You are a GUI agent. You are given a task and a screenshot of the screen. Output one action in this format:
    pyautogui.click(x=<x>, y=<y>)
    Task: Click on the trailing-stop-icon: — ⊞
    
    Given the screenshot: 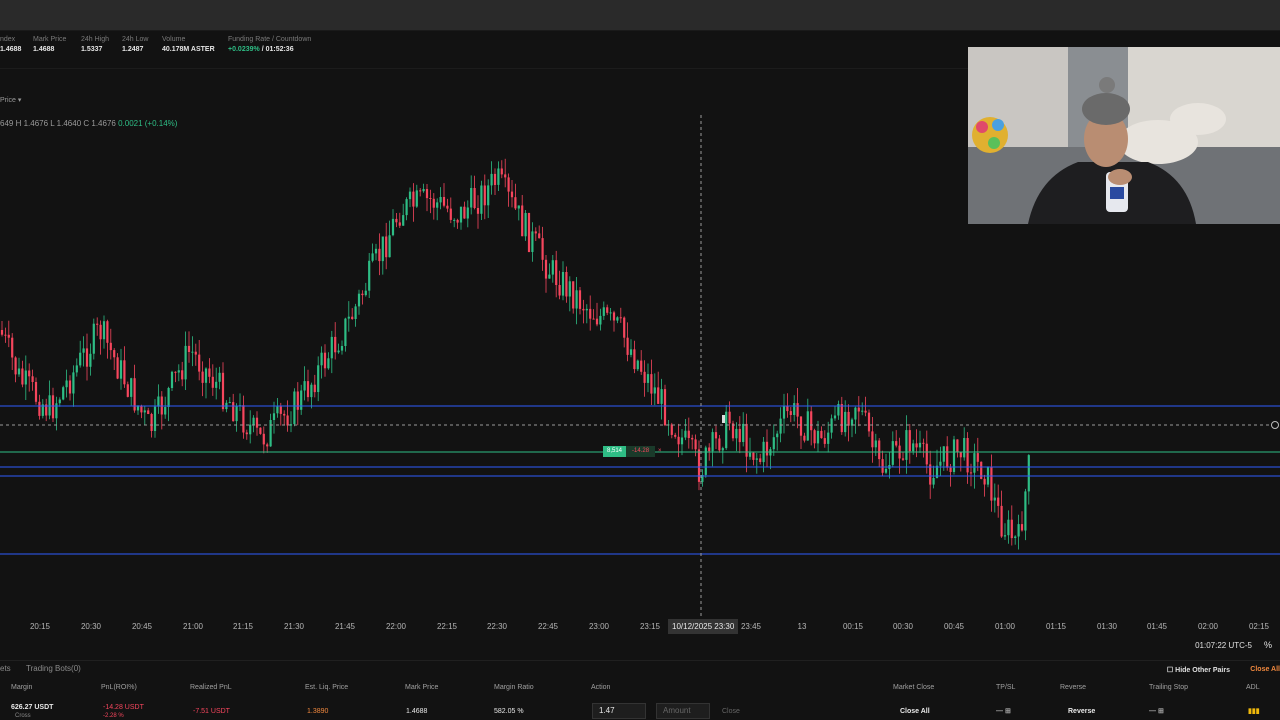 What is the action you would take?
    pyautogui.click(x=1156, y=711)
    